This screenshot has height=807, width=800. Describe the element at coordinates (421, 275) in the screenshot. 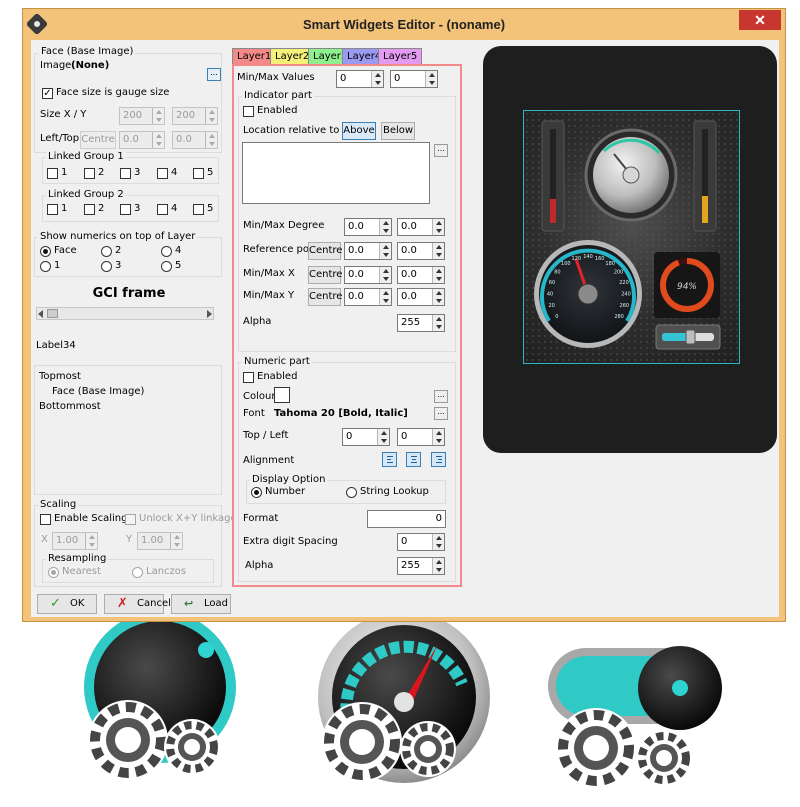

I see `max-x-stepper: 0.0` at that location.